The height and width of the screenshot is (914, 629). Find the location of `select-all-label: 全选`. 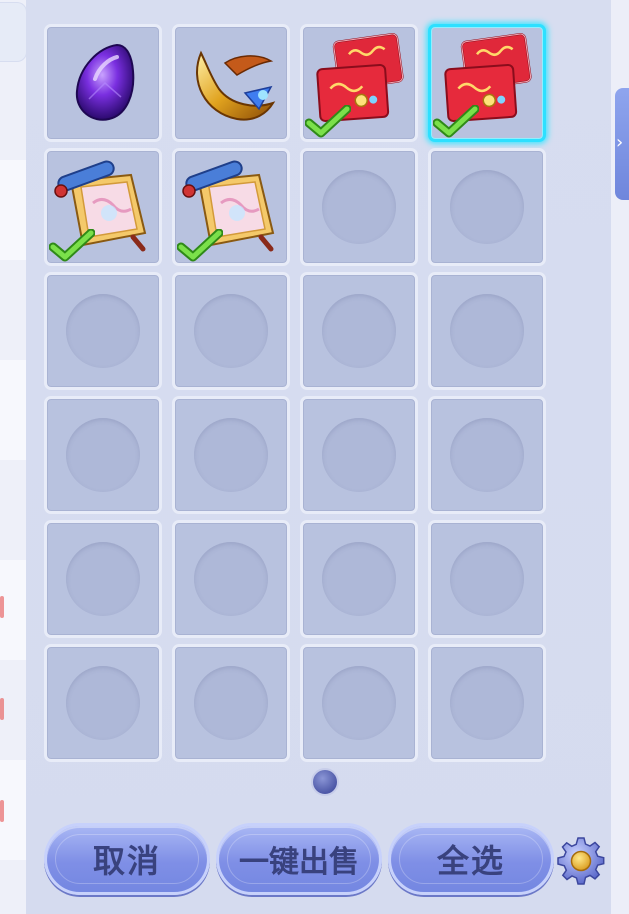

select-all-label: 全选 is located at coordinates (470, 861).